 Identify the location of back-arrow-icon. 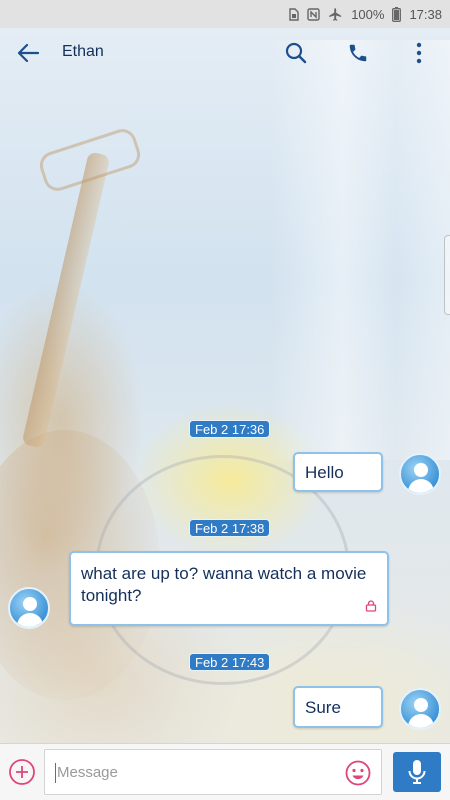
(28, 53).